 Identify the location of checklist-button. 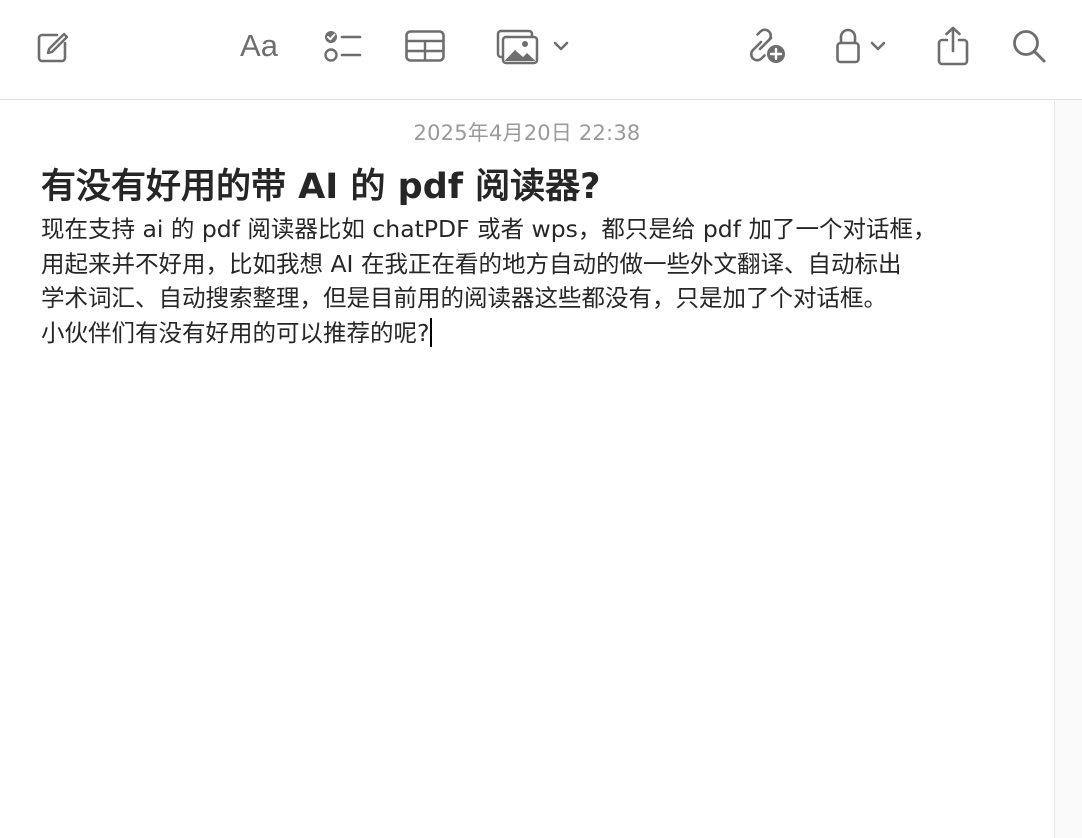
(341, 46).